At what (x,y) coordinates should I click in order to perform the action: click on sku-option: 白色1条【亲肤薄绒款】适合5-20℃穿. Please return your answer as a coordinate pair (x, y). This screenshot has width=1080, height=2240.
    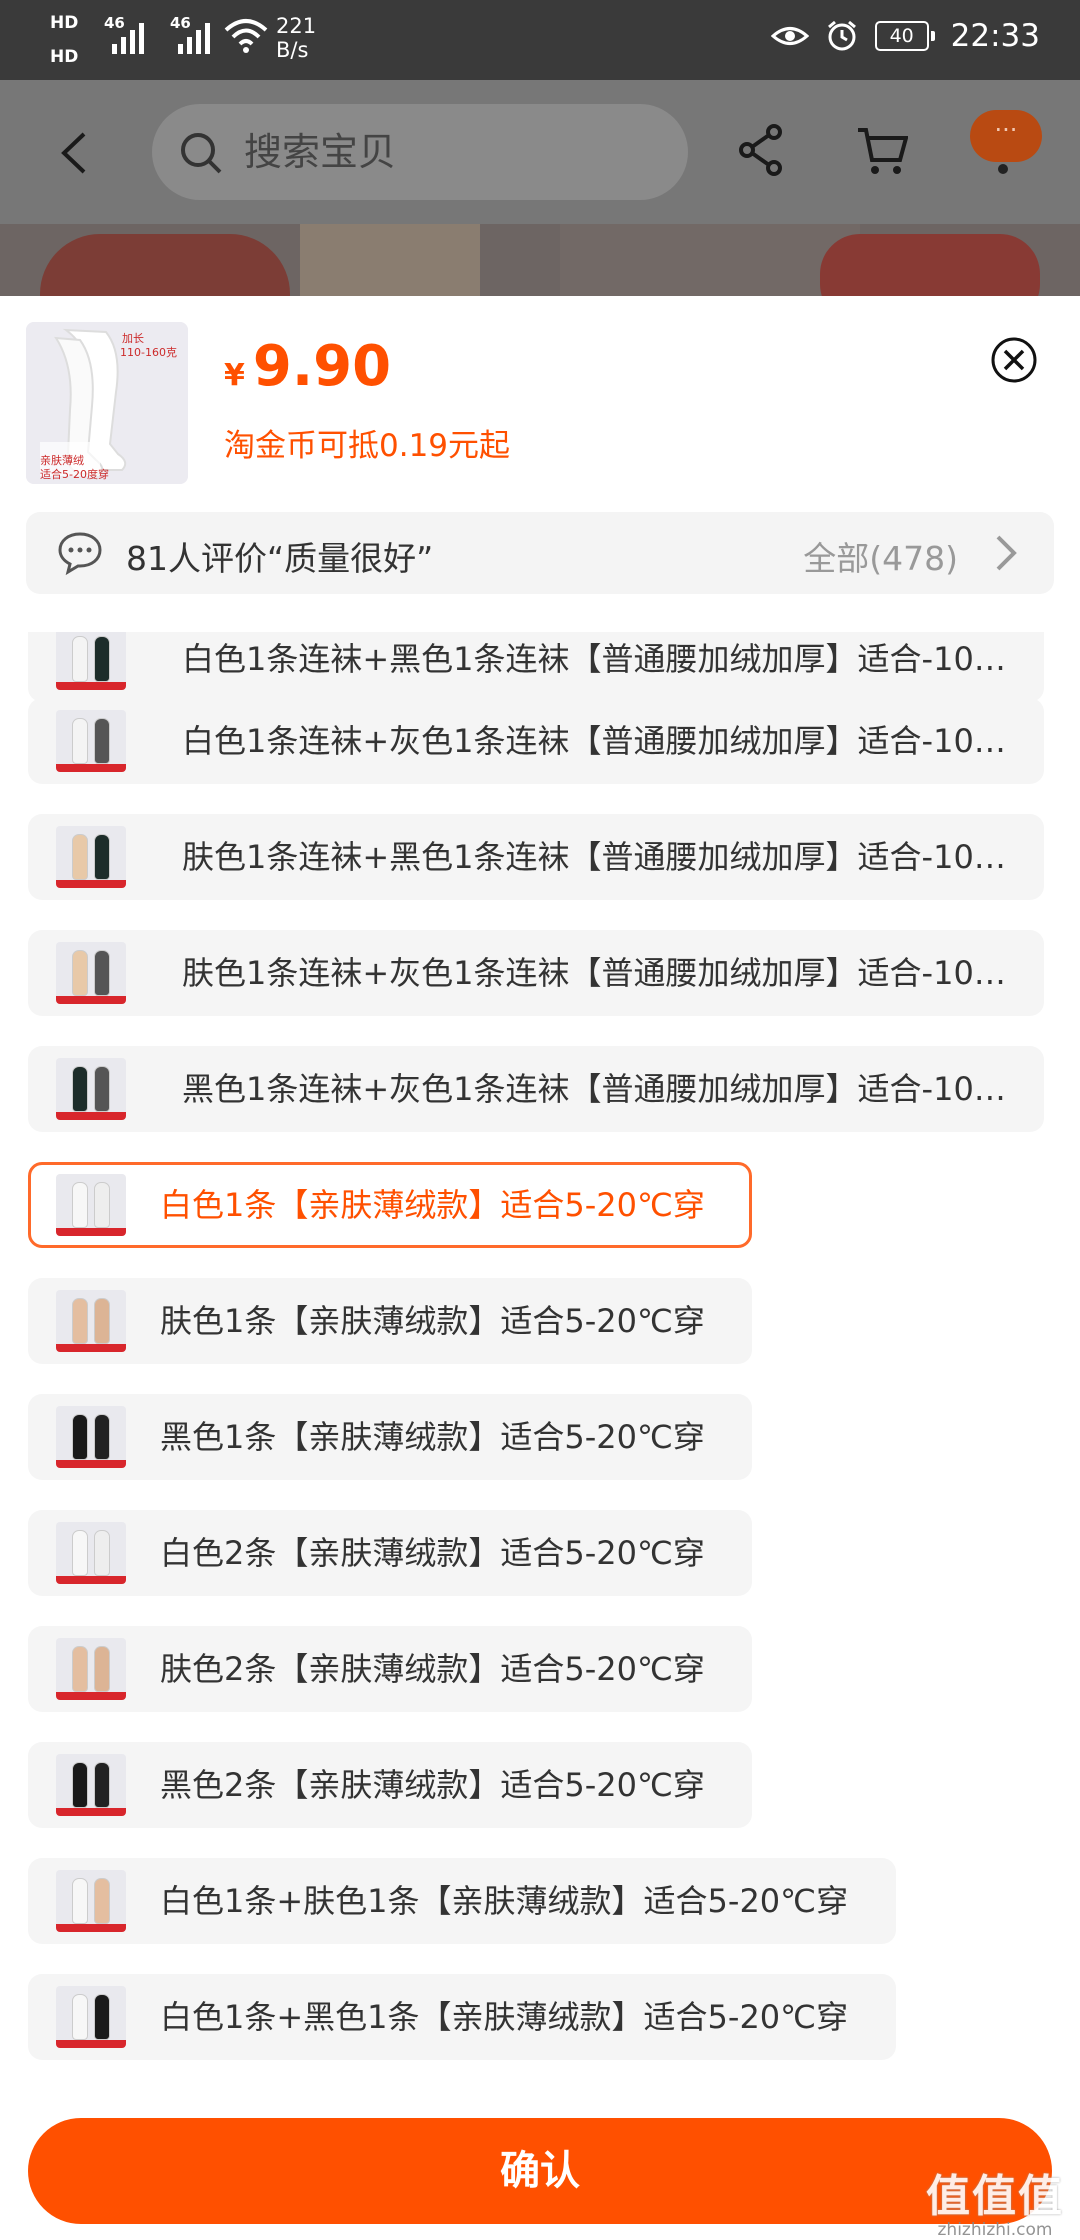
    Looking at the image, I should click on (390, 1205).